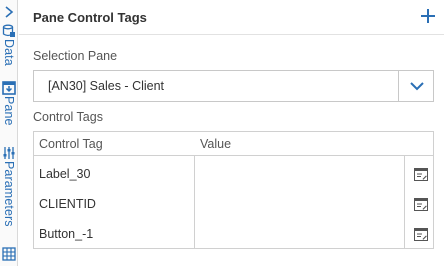 Image resolution: width=444 pixels, height=266 pixels. I want to click on rail-label-data: Data, so click(9, 52).